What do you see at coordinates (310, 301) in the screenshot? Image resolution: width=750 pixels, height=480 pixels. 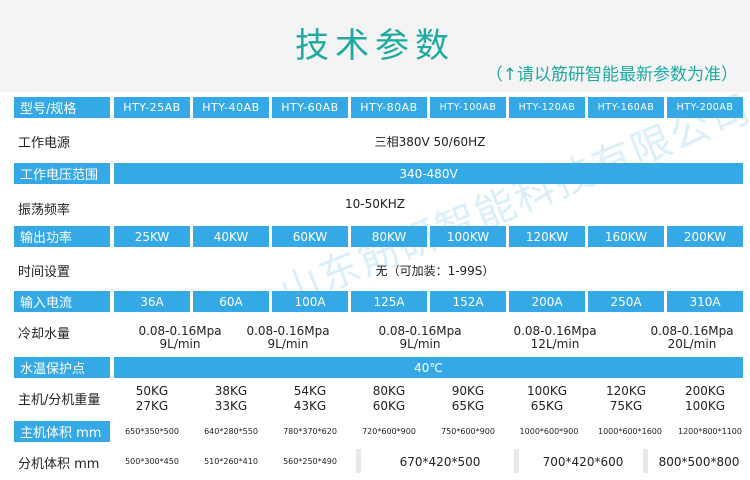 I see `input-current-cell: 100A` at bounding box center [310, 301].